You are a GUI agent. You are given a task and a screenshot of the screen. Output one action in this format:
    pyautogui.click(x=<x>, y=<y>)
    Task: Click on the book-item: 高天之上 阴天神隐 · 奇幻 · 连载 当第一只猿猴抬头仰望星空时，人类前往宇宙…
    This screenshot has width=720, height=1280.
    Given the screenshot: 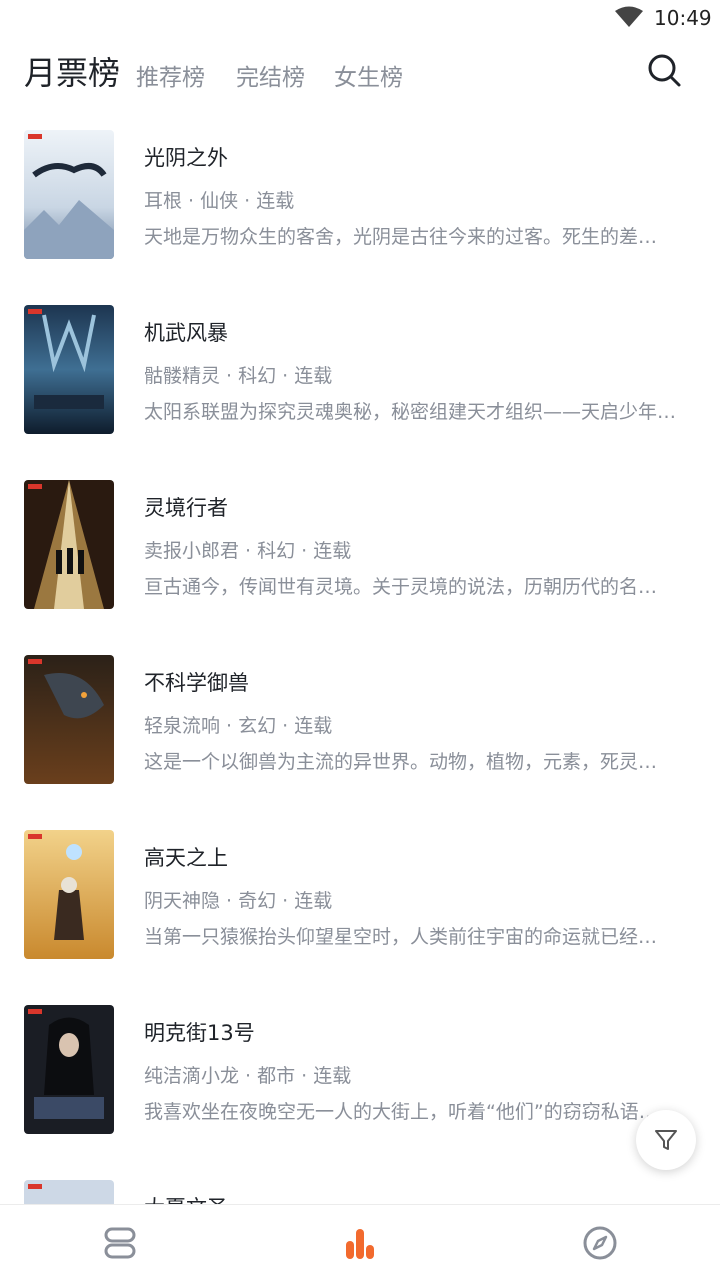 What is the action you would take?
    pyautogui.click(x=360, y=895)
    